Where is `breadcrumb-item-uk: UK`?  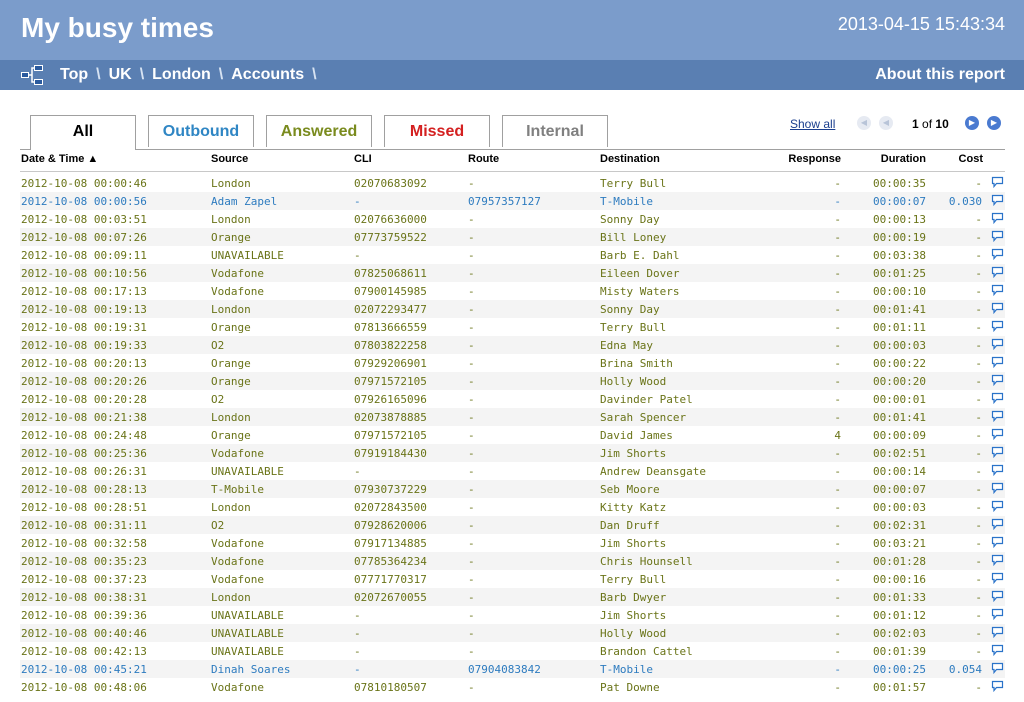 breadcrumb-item-uk: UK is located at coordinates (120, 74).